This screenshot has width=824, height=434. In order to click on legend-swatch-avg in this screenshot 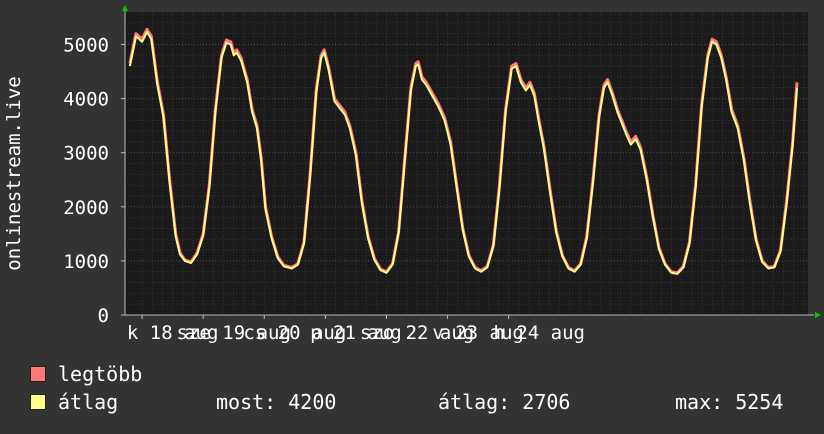, I will do `click(38, 402)`.